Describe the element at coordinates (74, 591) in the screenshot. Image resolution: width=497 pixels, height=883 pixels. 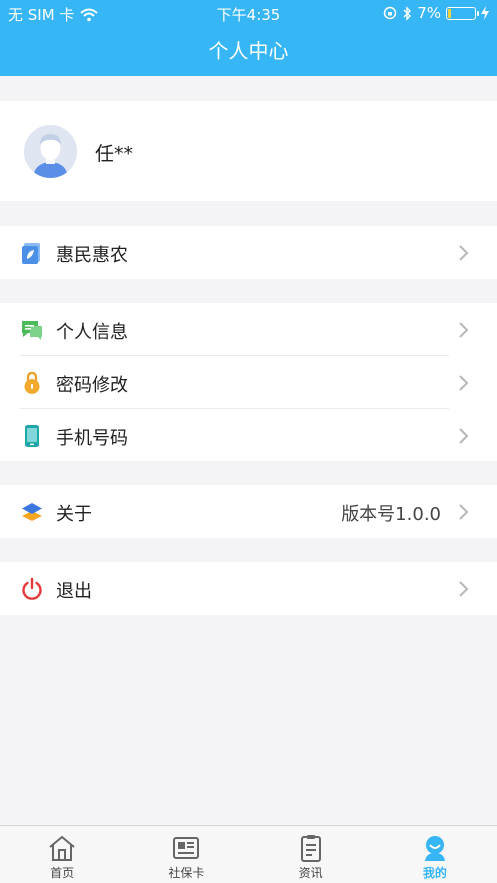
I see `menu-label: 退出` at that location.